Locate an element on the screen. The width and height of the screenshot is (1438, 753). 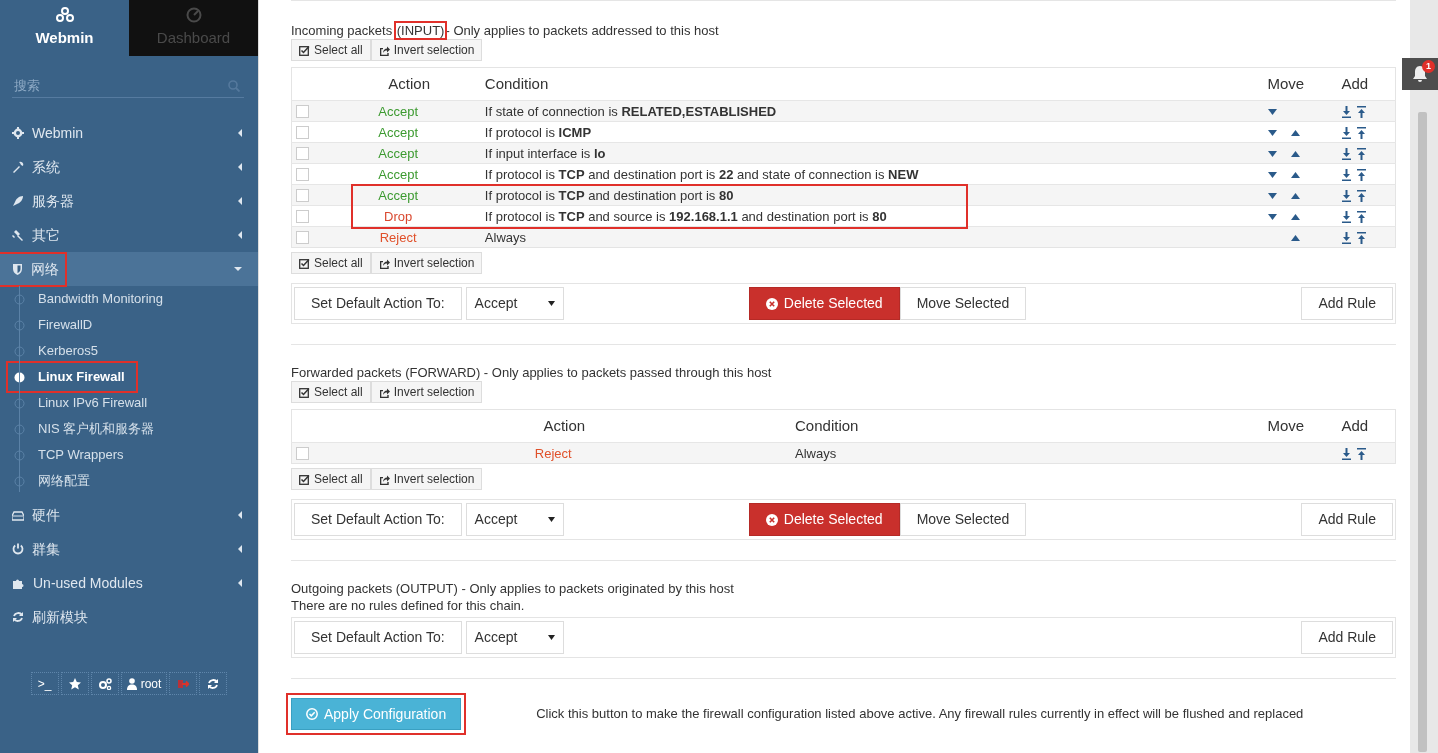
sidebar-submenu-item: TCP Wrappers is located at coordinates (129, 455).